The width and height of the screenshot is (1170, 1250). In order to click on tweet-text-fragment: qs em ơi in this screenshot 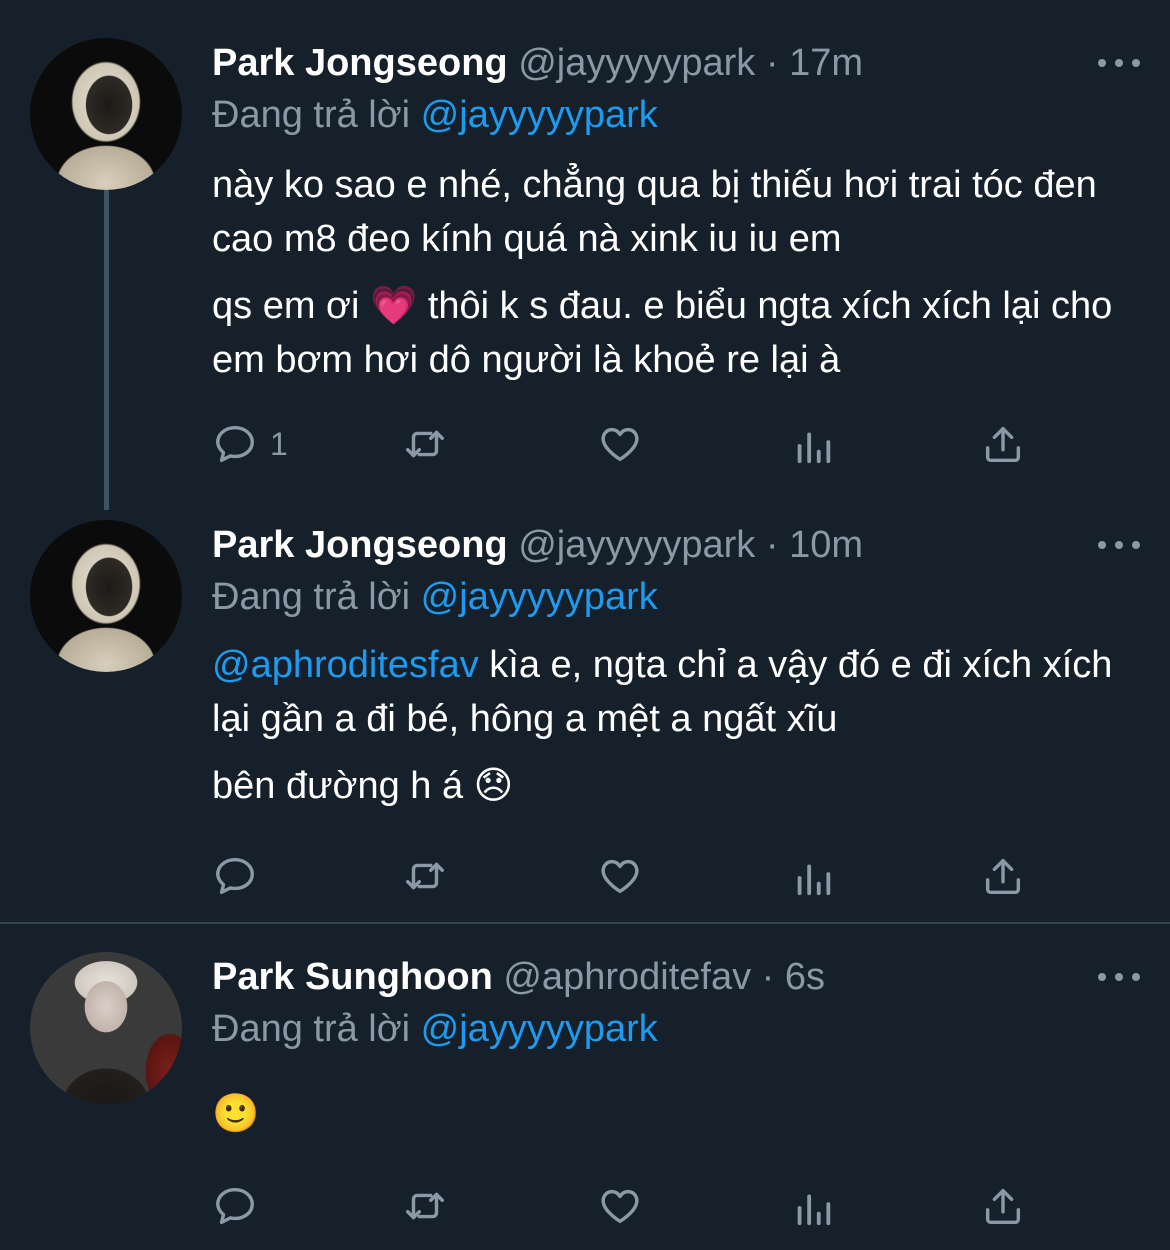, I will do `click(286, 306)`.